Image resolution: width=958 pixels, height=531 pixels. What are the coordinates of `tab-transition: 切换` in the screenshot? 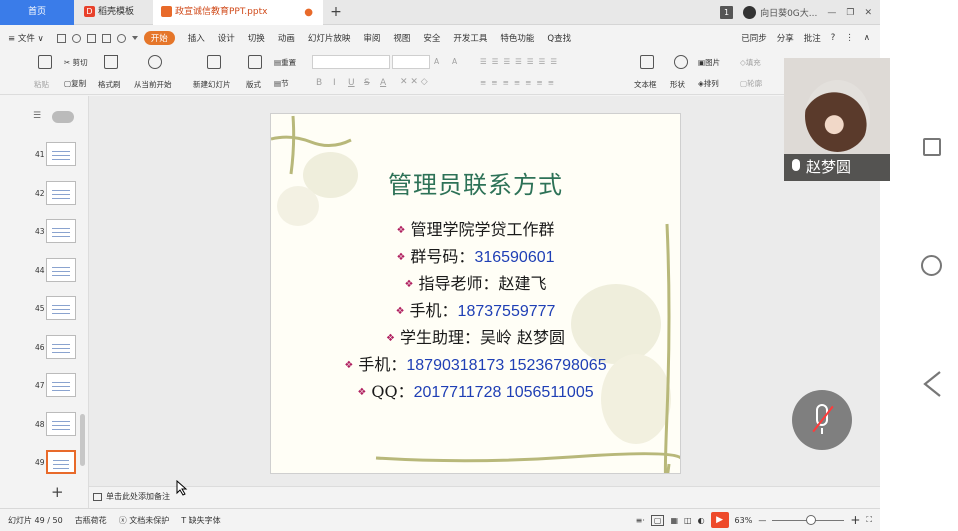 It's located at (256, 38).